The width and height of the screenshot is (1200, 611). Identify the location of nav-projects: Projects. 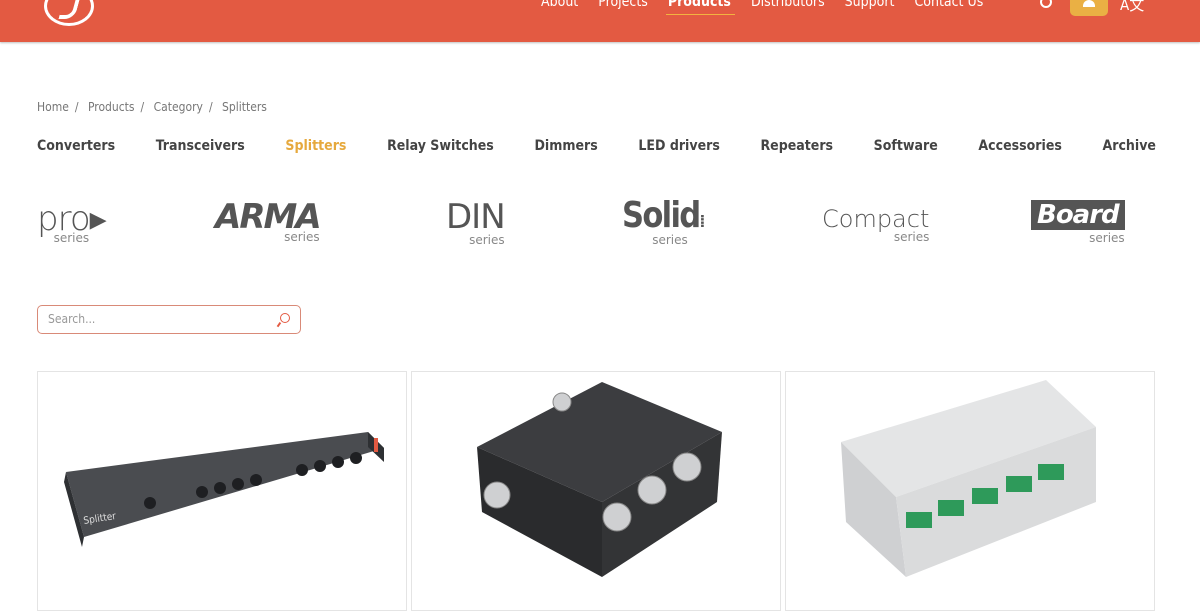
(623, 5).